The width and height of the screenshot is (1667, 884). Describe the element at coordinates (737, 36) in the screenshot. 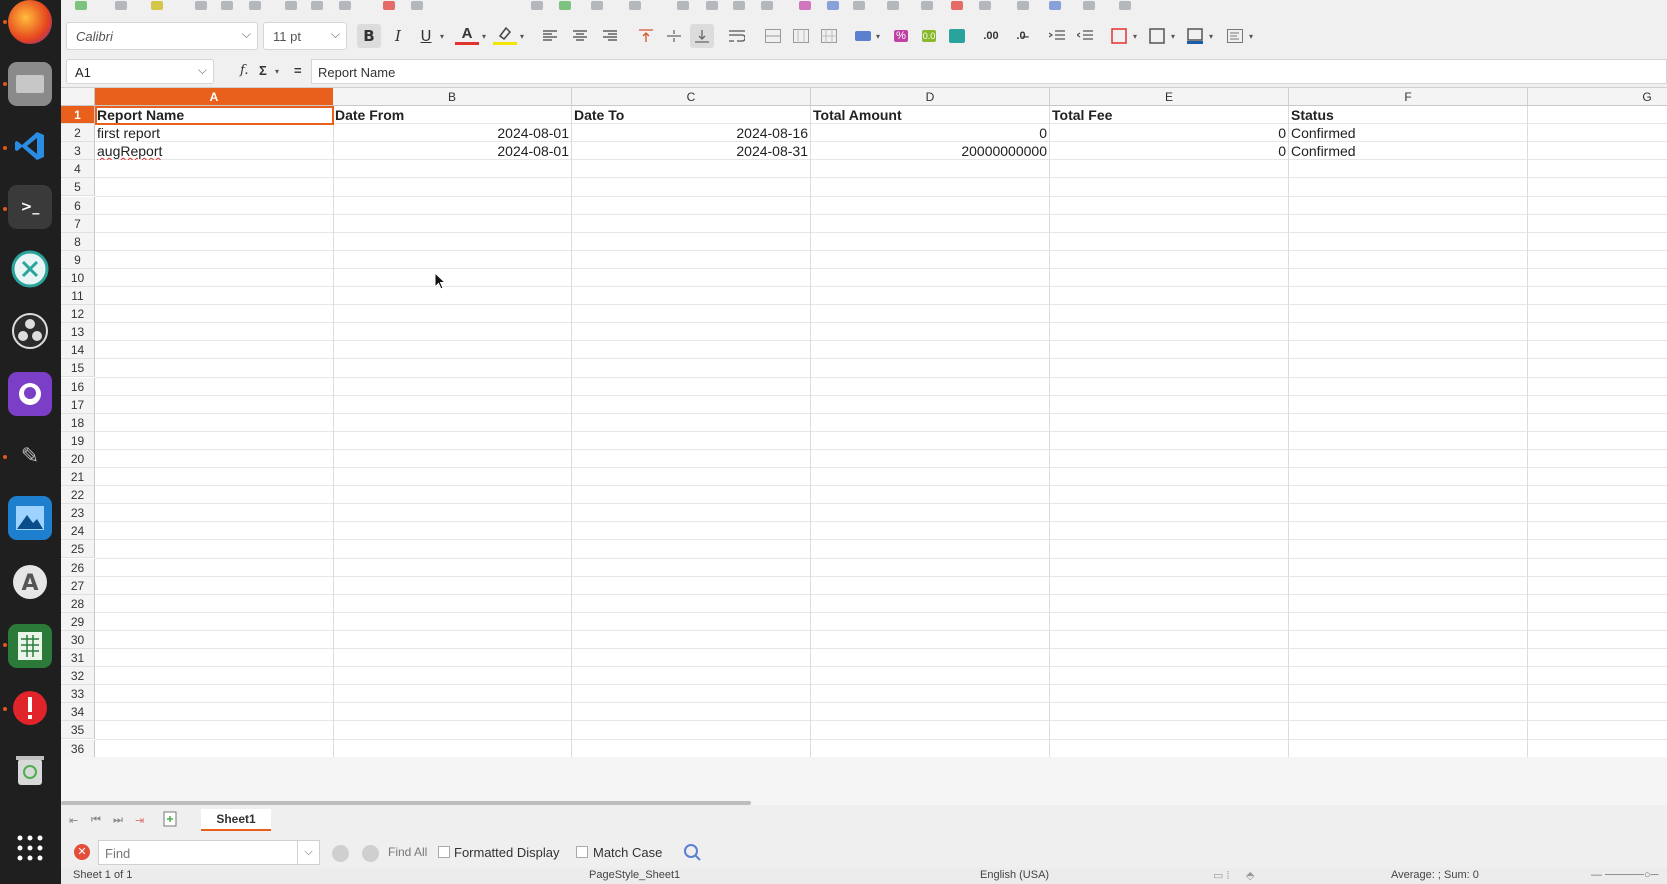

I see `wrap-text-icon` at that location.